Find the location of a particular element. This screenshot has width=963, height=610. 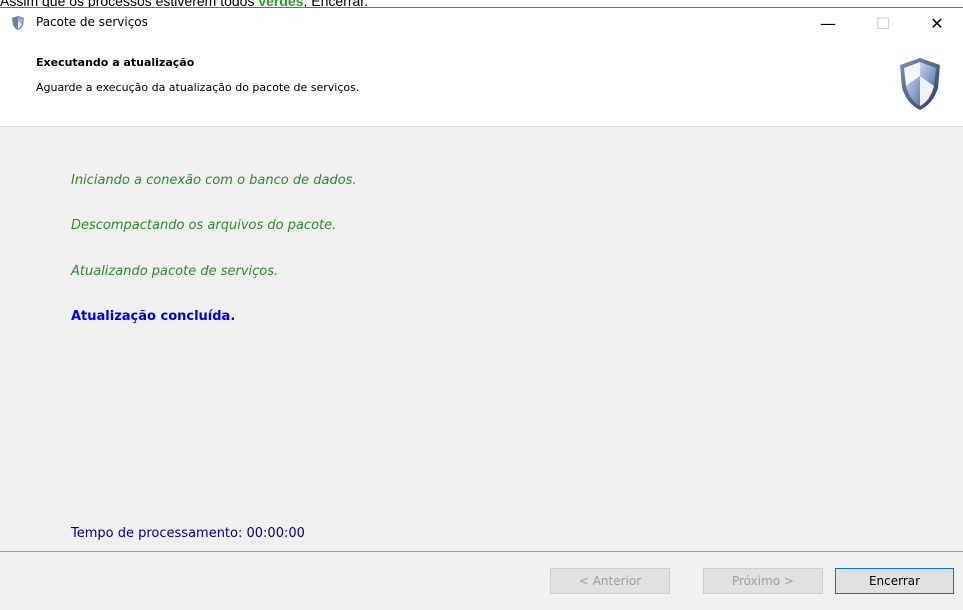

step-unpacking-files: Descompactando os arquivos do pacote. is located at coordinates (204, 225).